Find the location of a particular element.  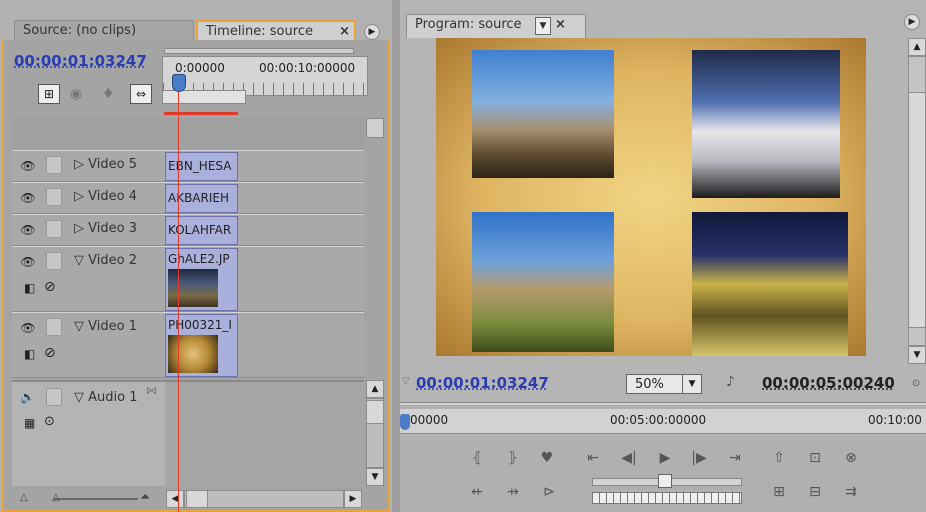

encore-marker-icon: ♦ is located at coordinates (108, 94).